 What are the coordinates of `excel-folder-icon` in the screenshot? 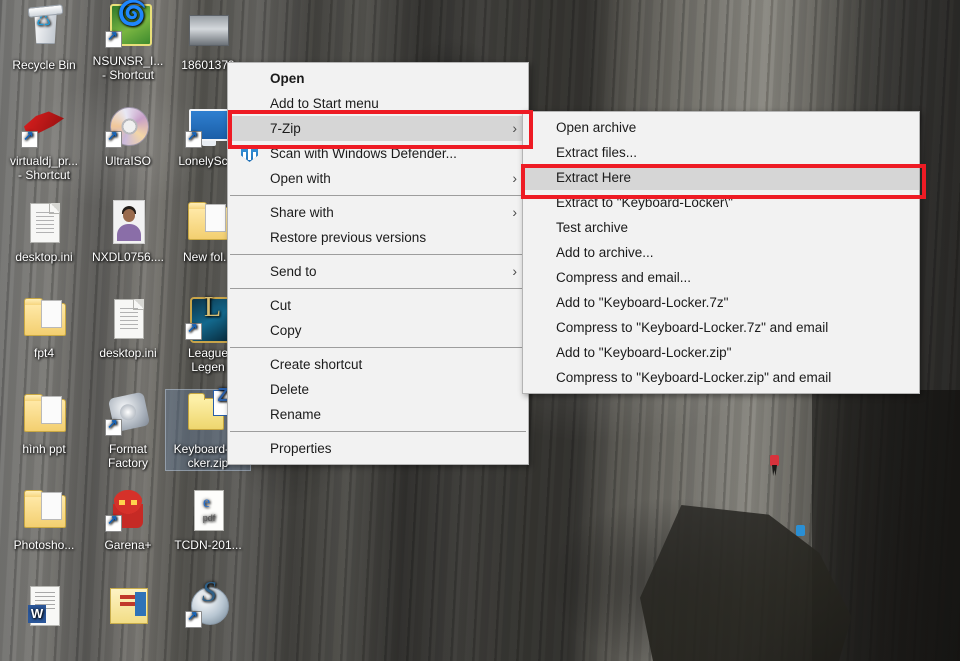 It's located at (128, 606).